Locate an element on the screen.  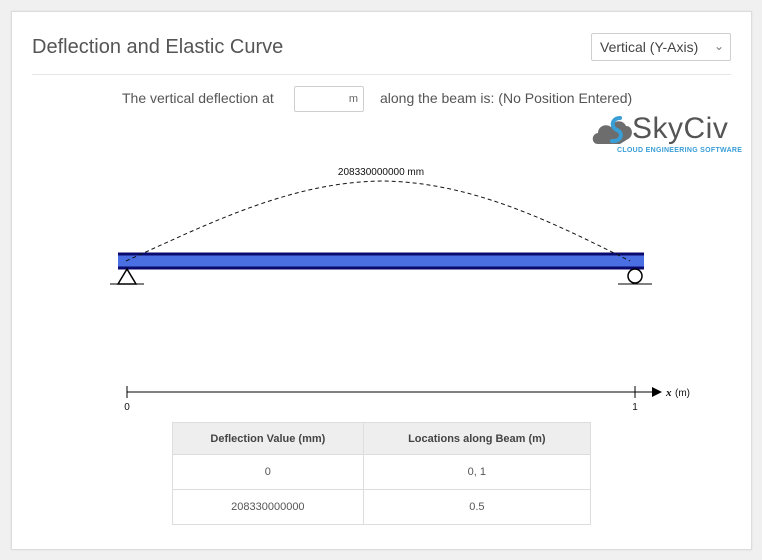
x-axis-unit: (m) is located at coordinates (682, 393).